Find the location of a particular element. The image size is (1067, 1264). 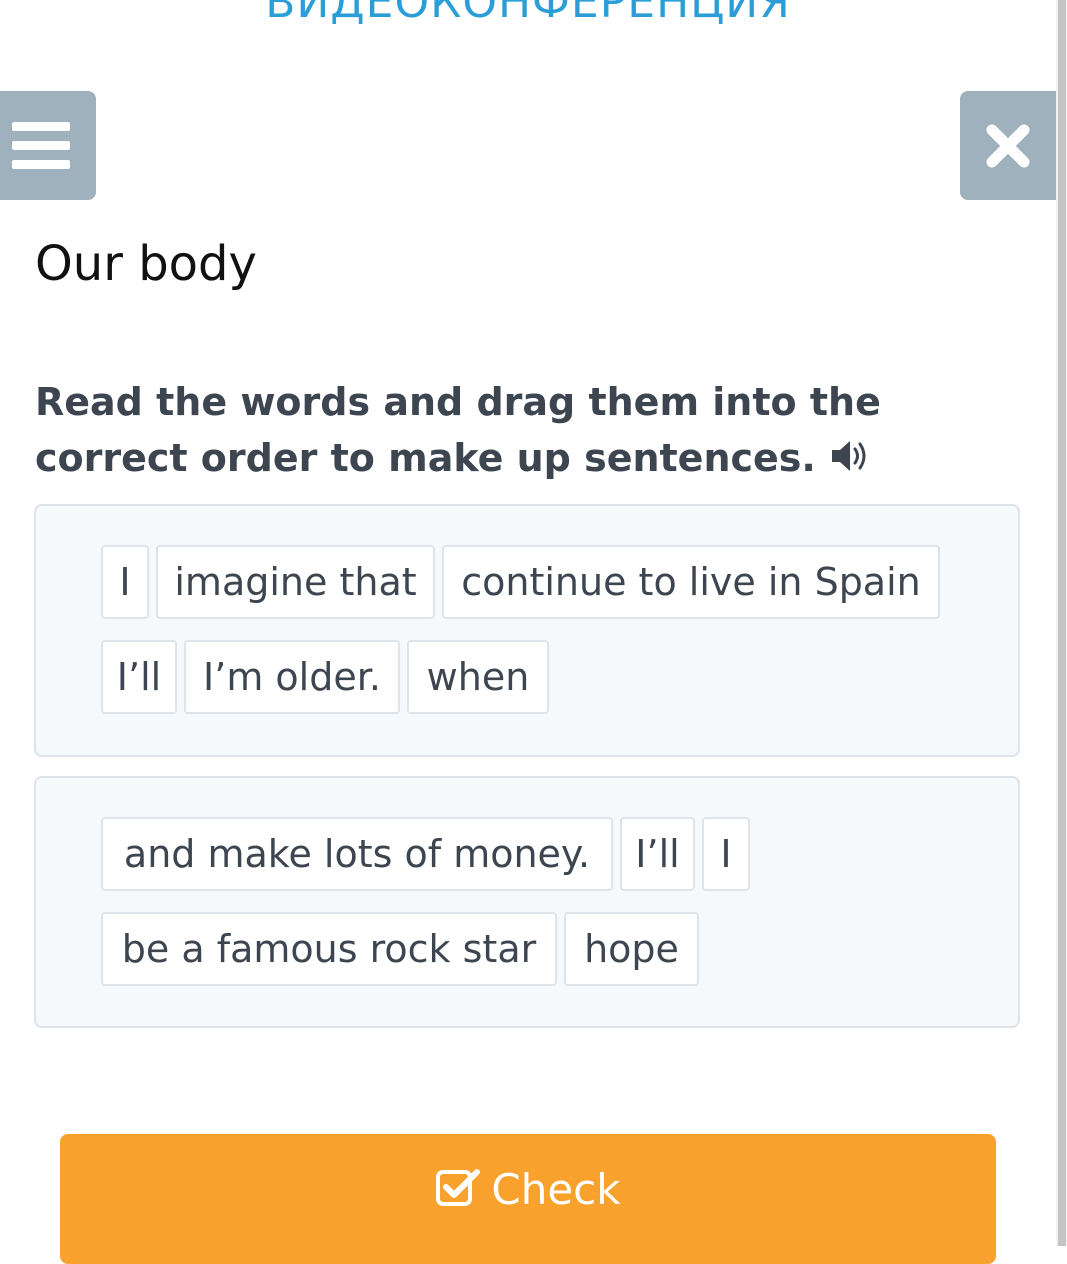

check-button: Check is located at coordinates (528, 1199).